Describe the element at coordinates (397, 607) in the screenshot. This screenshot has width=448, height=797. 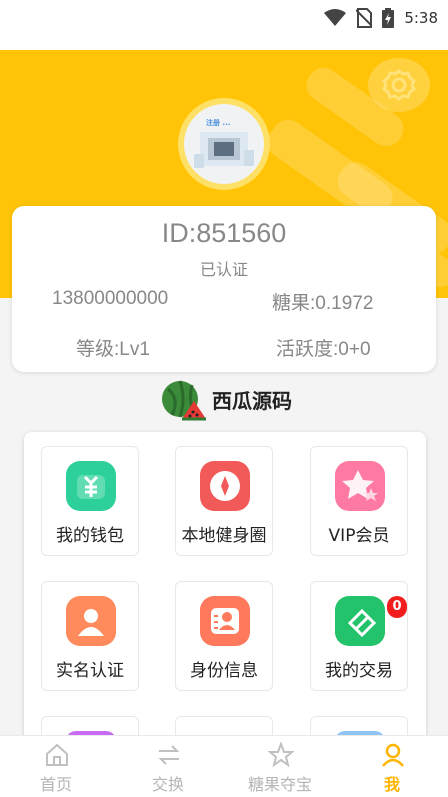
I see `transaction-badge: 0` at that location.